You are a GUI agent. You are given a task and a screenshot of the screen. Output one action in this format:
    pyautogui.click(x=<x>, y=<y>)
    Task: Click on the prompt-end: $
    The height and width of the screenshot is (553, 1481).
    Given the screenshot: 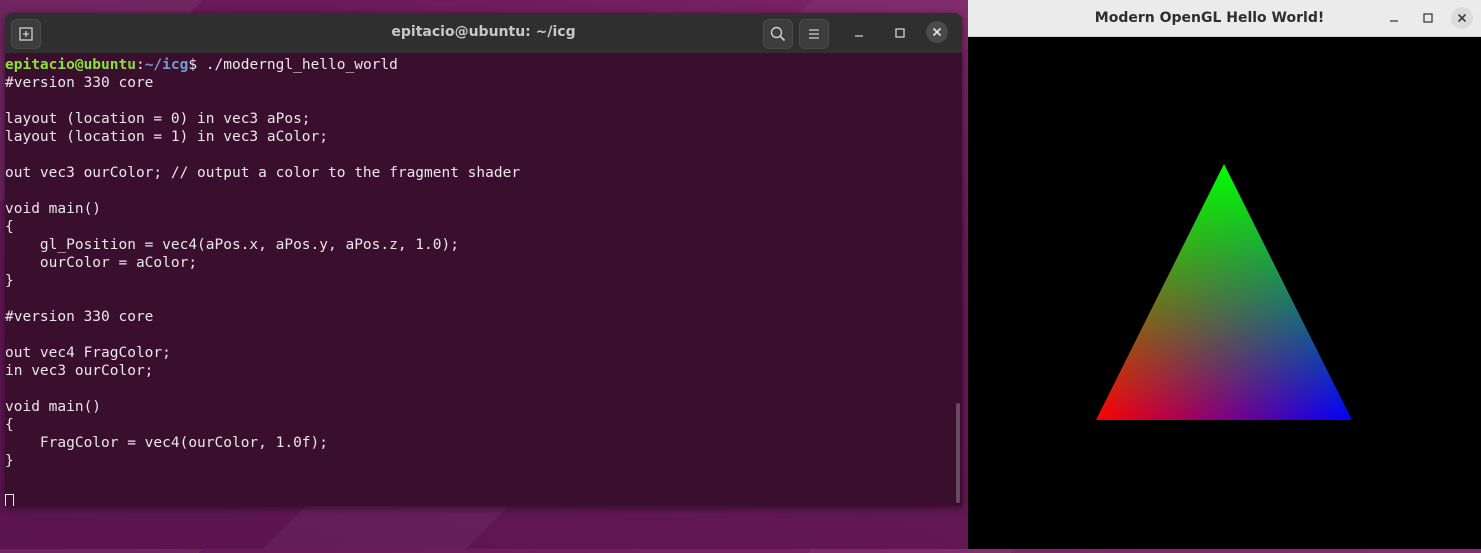 What is the action you would take?
    pyautogui.click(x=197, y=65)
    